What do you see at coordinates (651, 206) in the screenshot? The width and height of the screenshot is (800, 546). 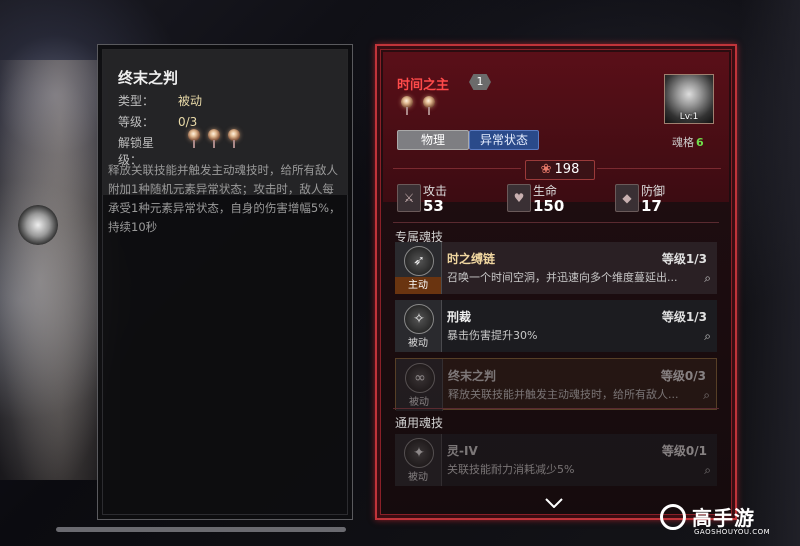 I see `stat-defense-value: 17` at bounding box center [651, 206].